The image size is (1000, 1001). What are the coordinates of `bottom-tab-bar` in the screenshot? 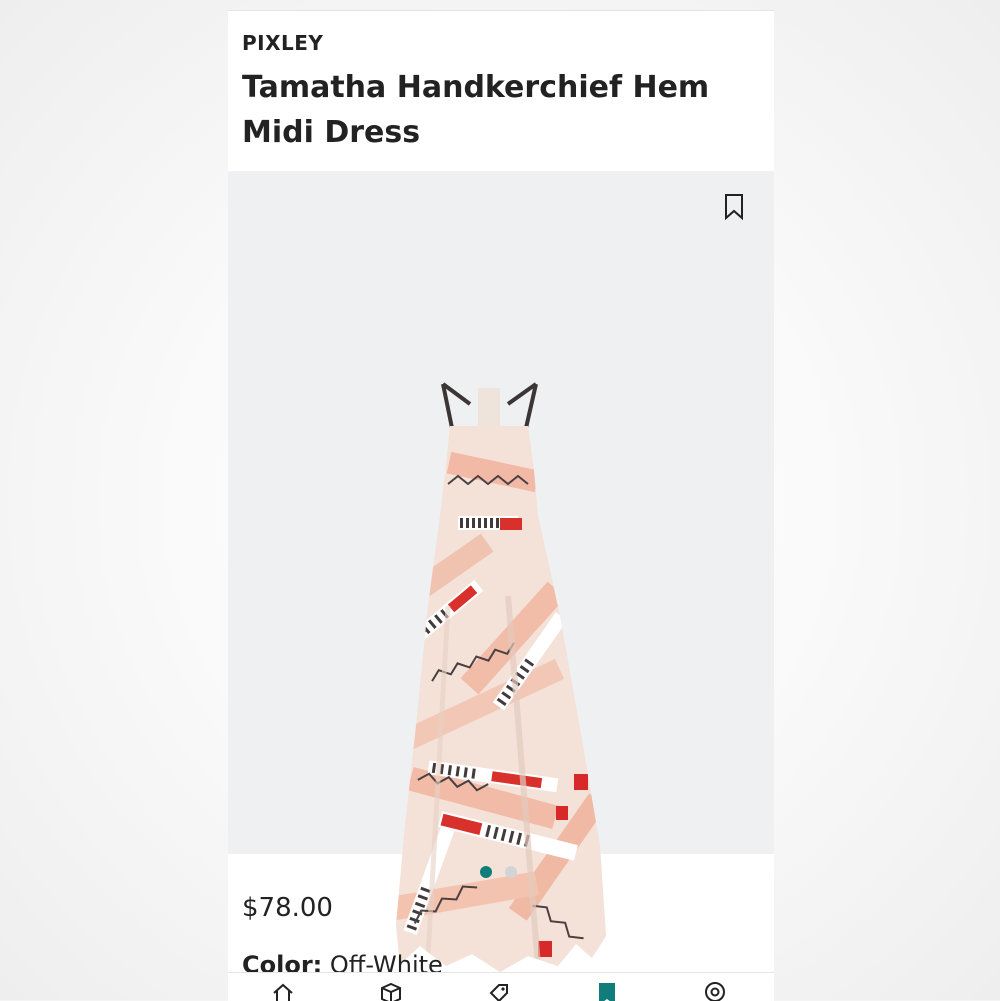 It's located at (501, 986).